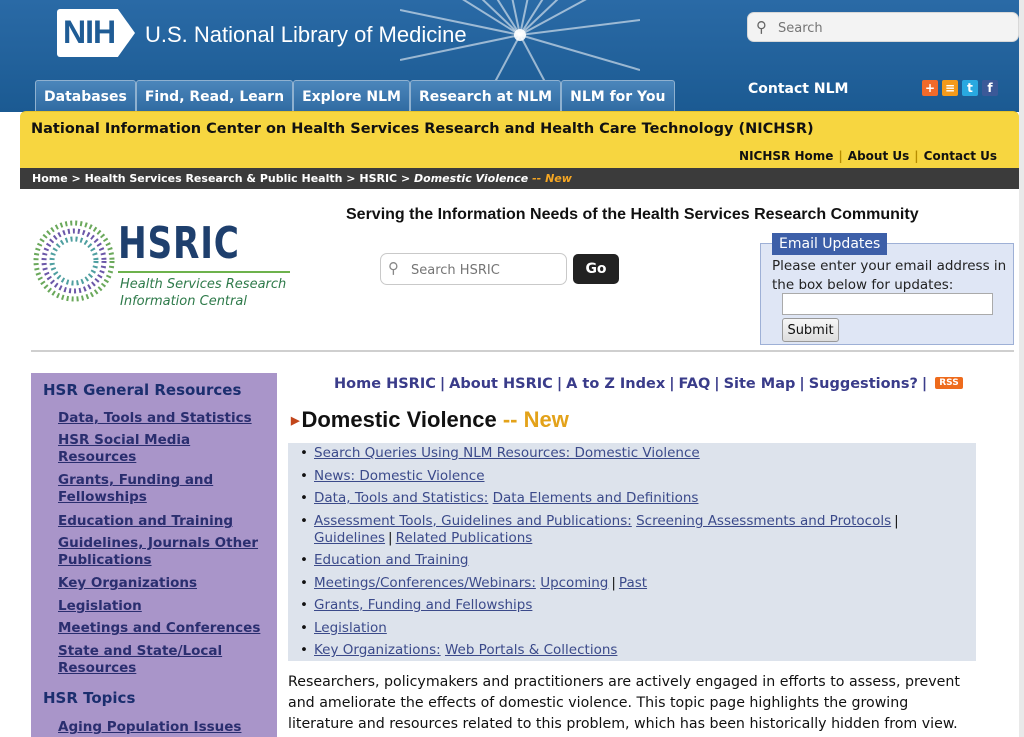 The width and height of the screenshot is (1024, 737). What do you see at coordinates (425, 583) in the screenshot?
I see `meetings-link: Meetings/Conferences/Webinars:` at bounding box center [425, 583].